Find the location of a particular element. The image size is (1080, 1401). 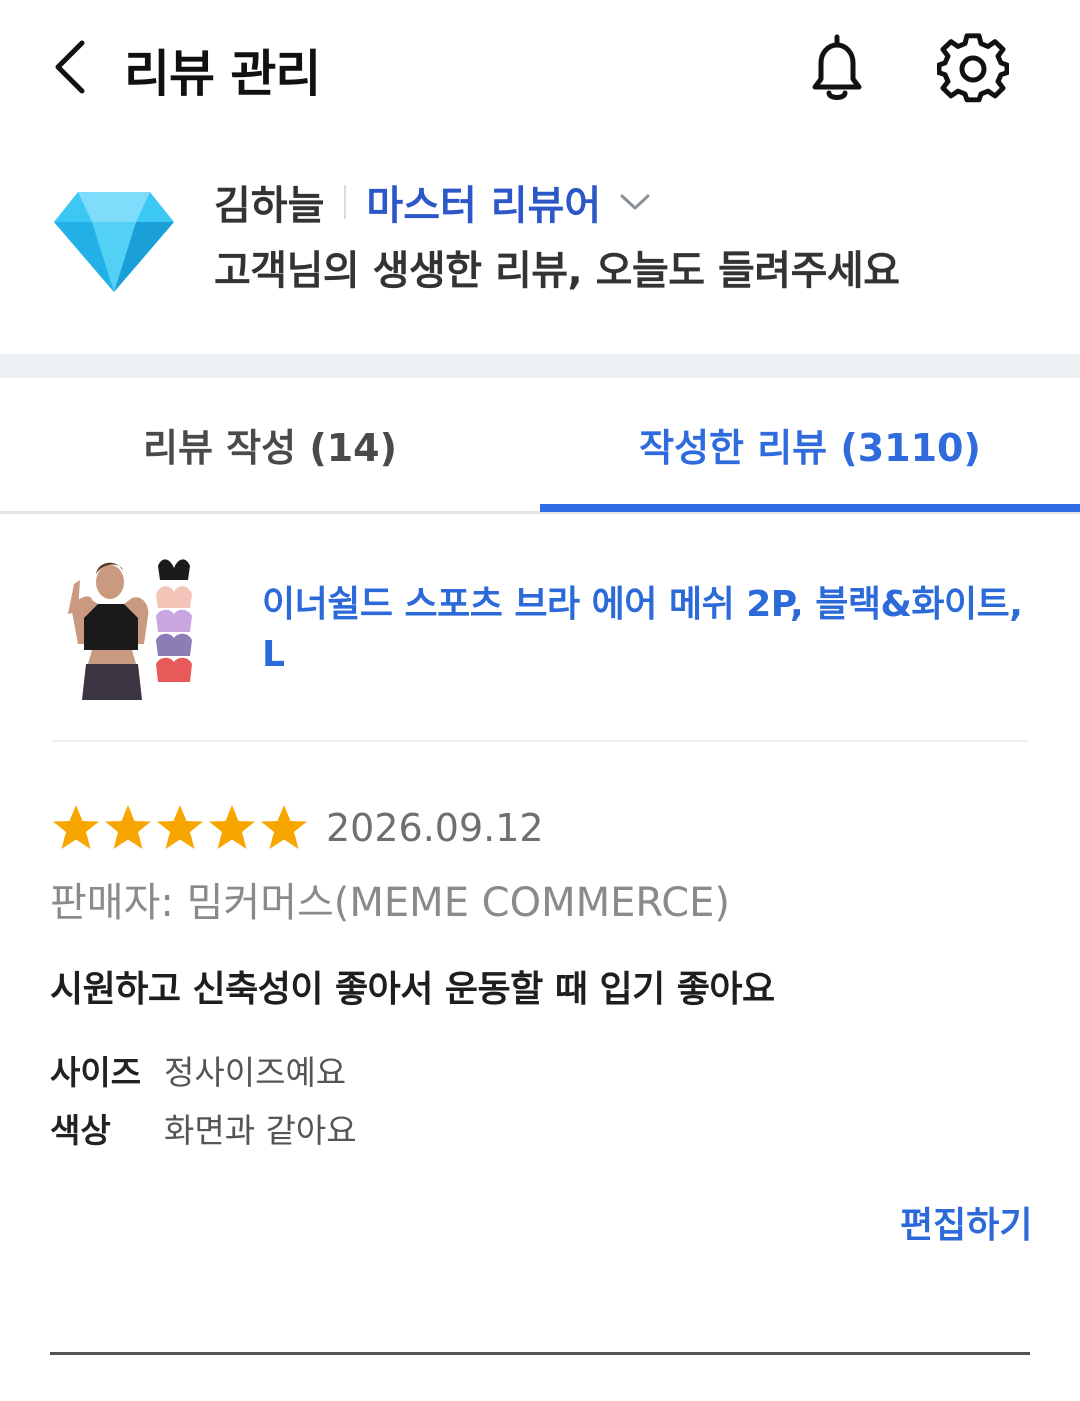

edit-review-button: 편집하기 is located at coordinates (966, 1222).